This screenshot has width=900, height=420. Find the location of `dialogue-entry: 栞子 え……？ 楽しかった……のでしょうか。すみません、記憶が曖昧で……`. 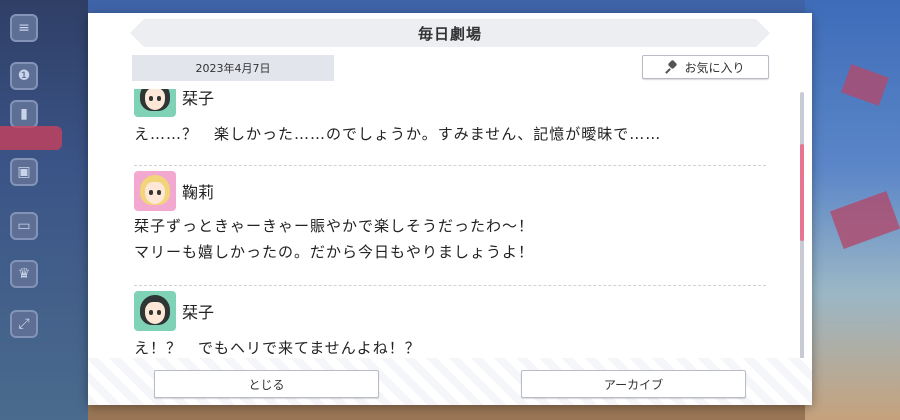

dialogue-entry: 栞子 え……？ 楽しかった……のでしょうか。すみません、記憶が曖昧で…… is located at coordinates (450, 118).